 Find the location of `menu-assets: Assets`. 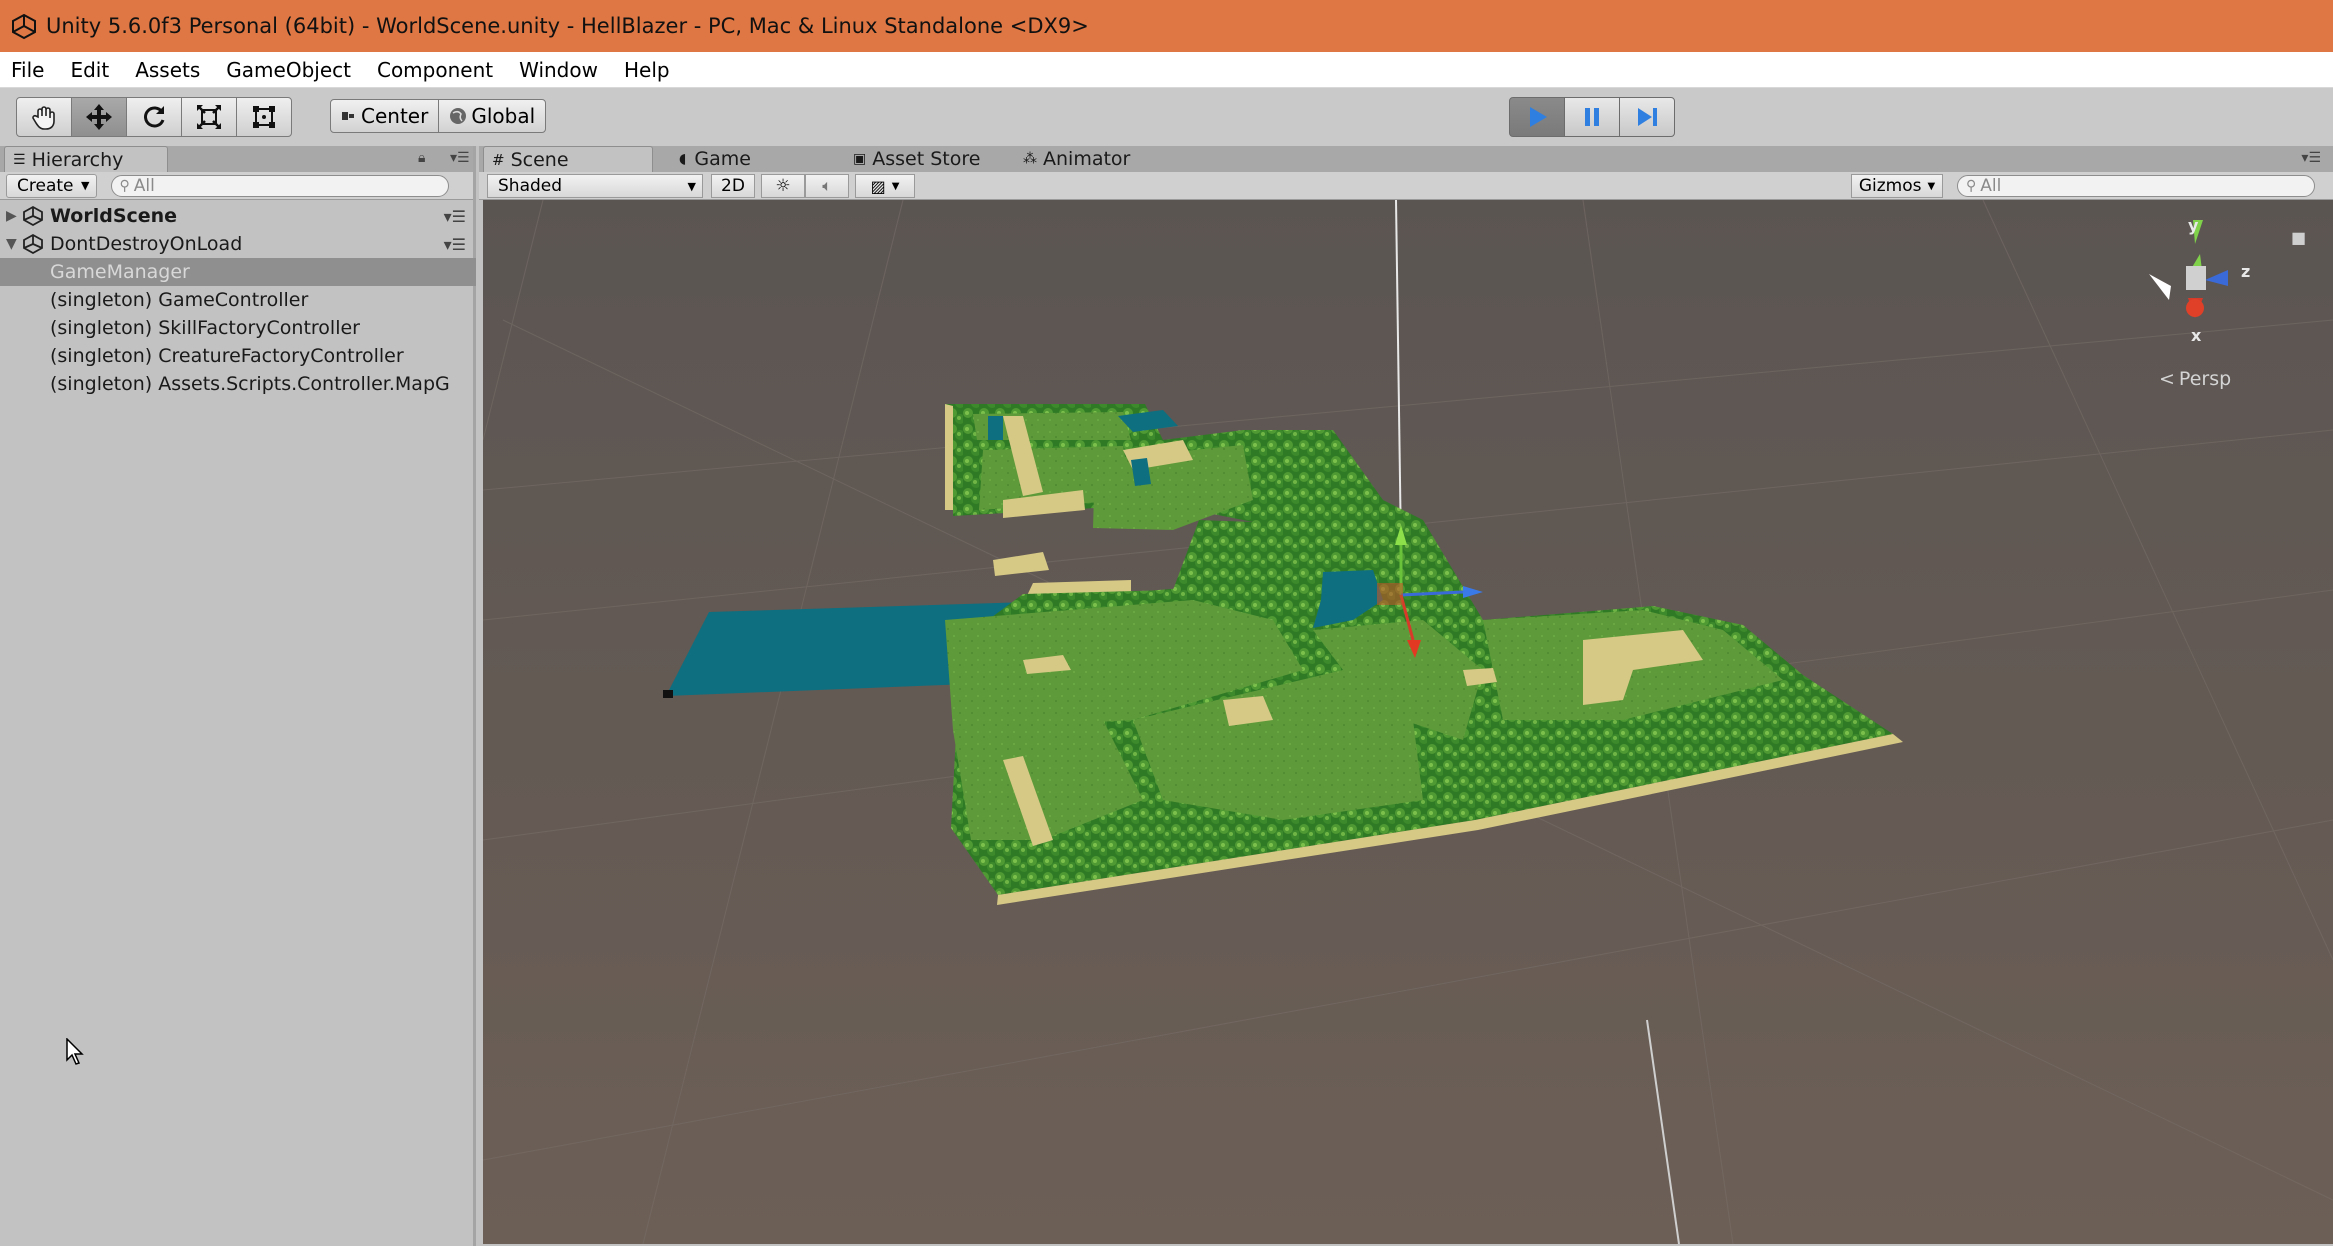

menu-assets: Assets is located at coordinates (167, 70).